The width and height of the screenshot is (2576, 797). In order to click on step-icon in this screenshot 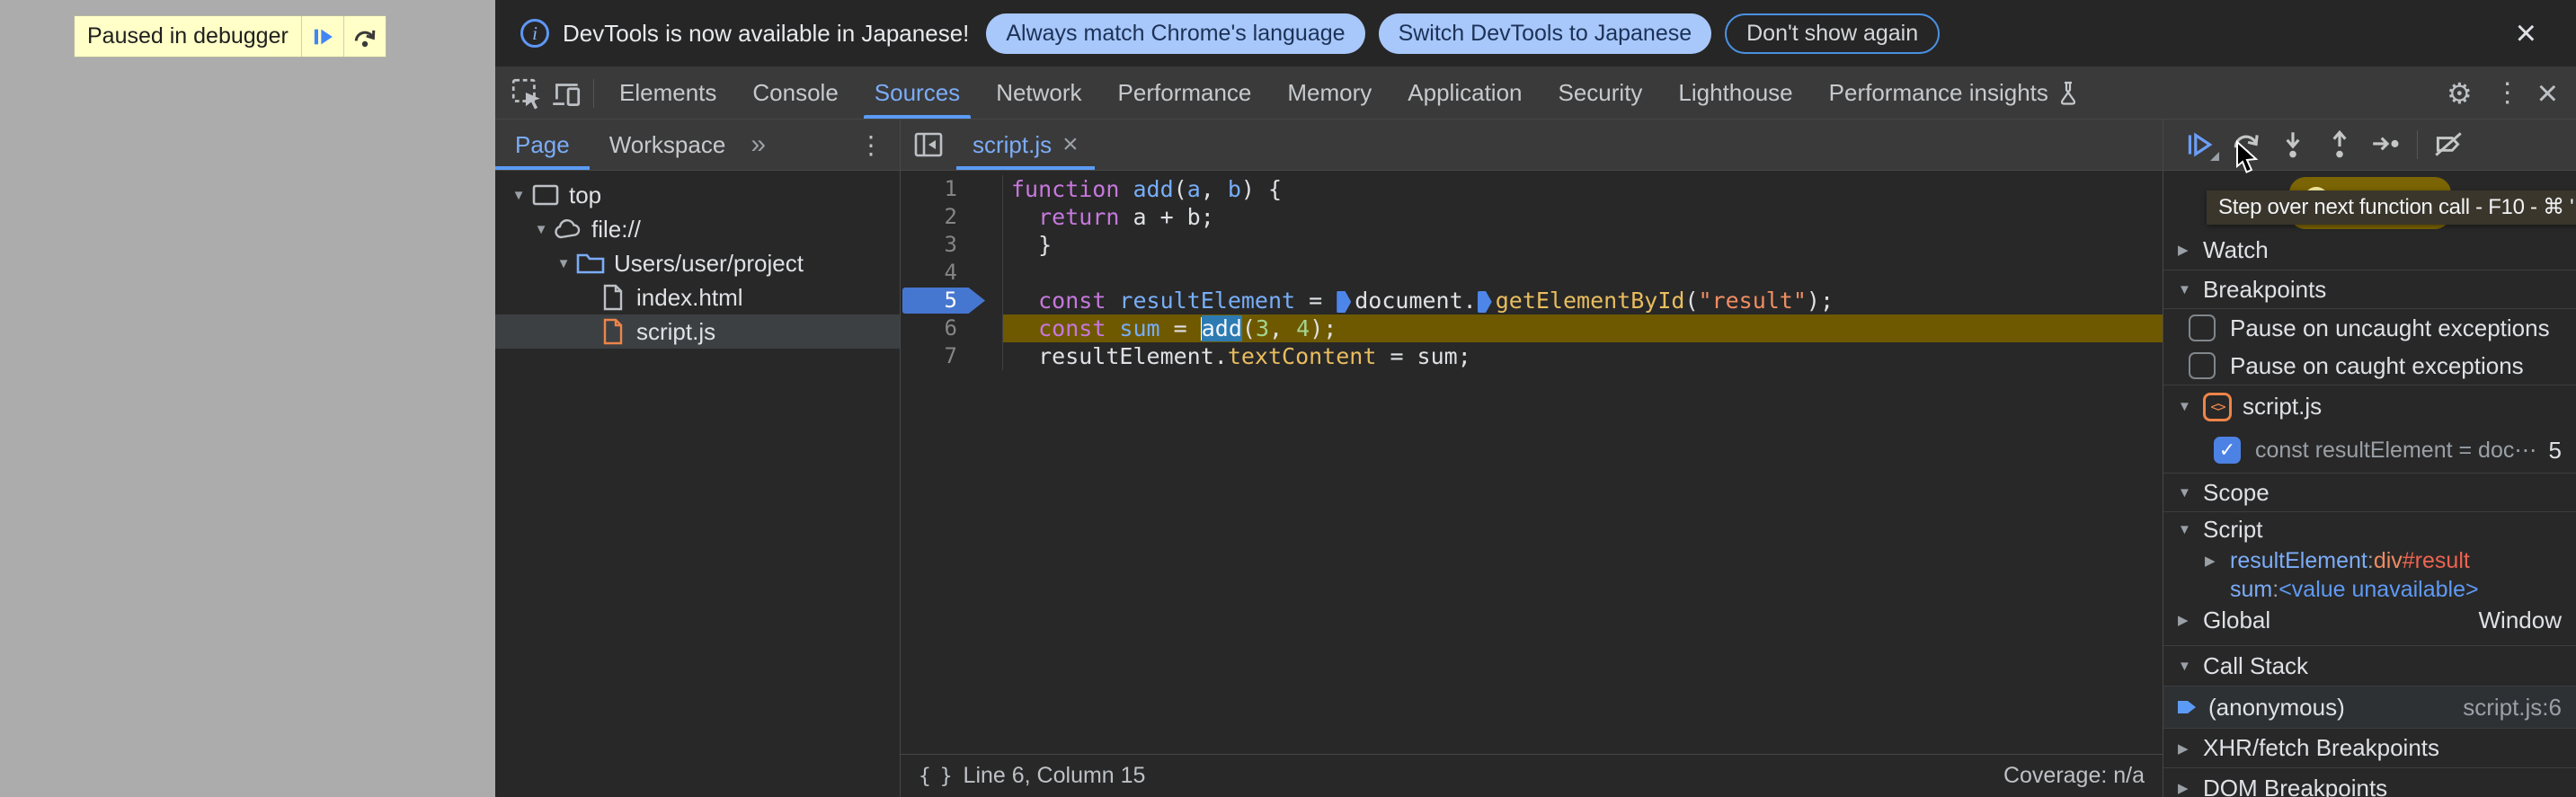, I will do `click(2386, 145)`.